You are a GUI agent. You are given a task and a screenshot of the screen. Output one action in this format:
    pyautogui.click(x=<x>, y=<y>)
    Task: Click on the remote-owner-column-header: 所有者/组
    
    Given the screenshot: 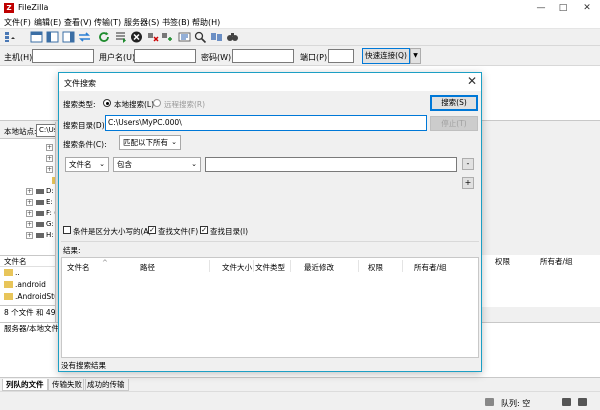 What is the action you would take?
    pyautogui.click(x=556, y=261)
    